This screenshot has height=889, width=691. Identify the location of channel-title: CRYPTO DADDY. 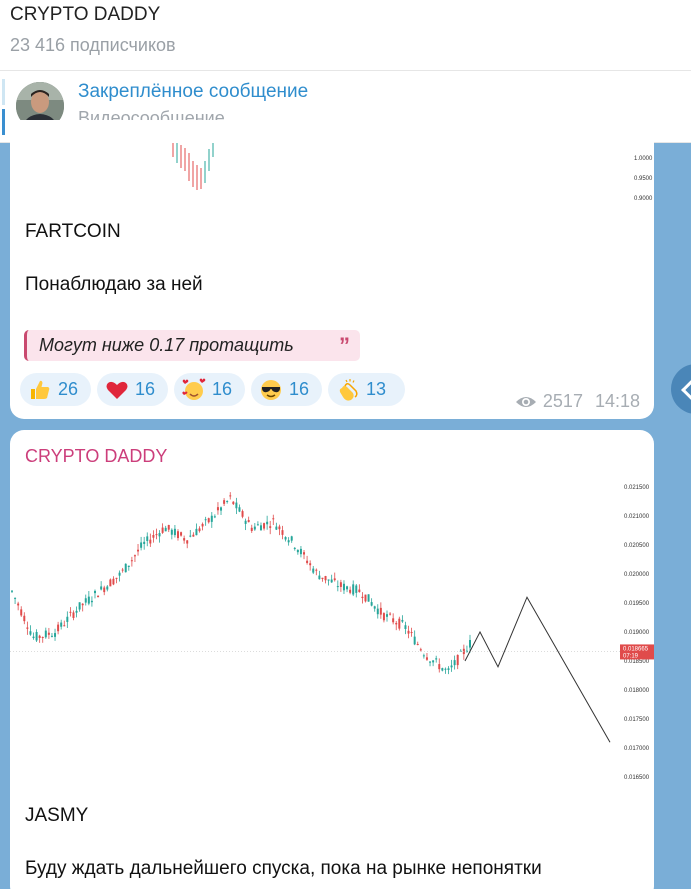
(85, 15).